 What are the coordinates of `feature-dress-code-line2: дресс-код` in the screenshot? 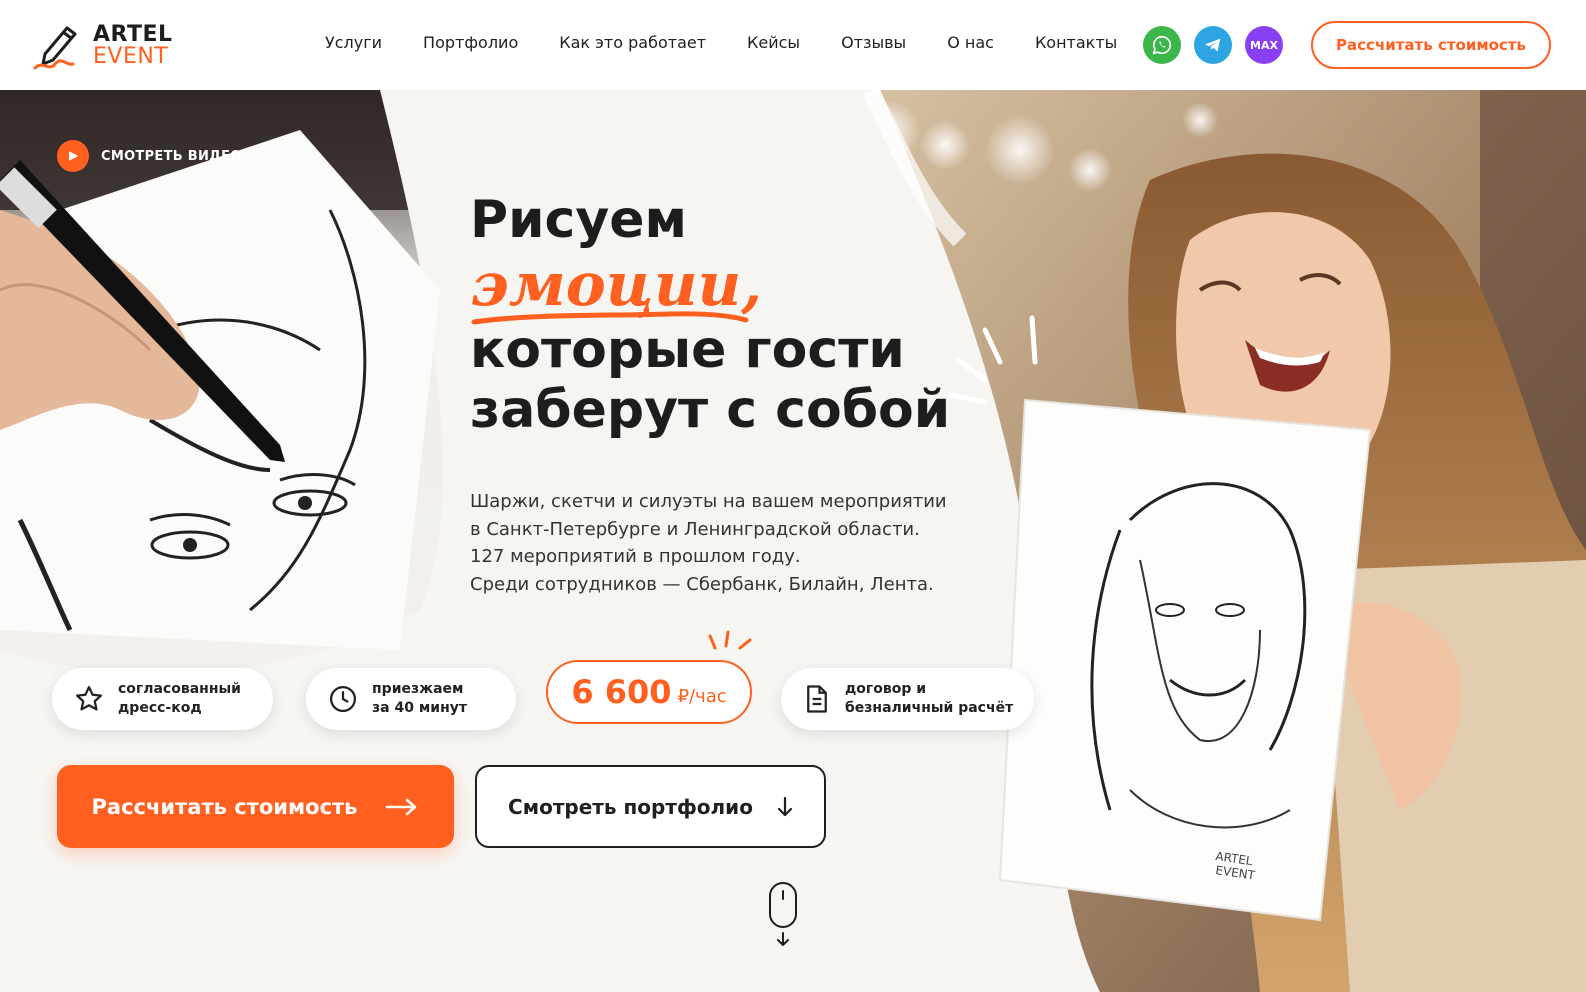 It's located at (160, 708).